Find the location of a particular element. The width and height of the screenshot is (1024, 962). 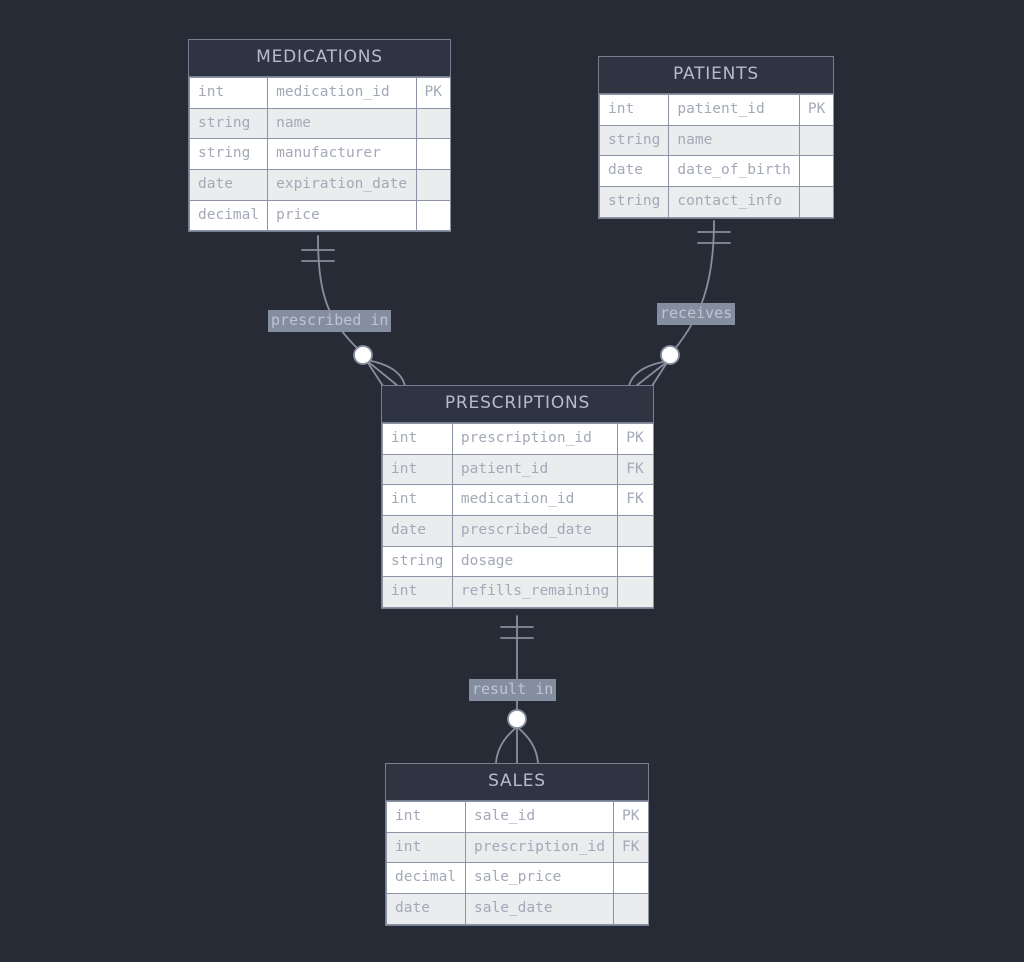

attribute-row: decimal price is located at coordinates (320, 215).